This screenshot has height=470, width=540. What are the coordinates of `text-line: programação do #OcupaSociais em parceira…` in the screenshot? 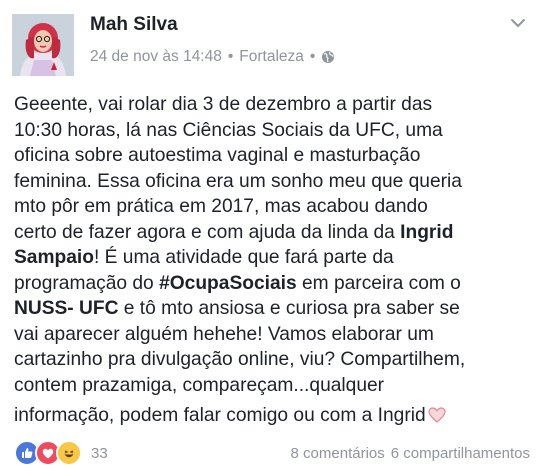 It's located at (237, 283).